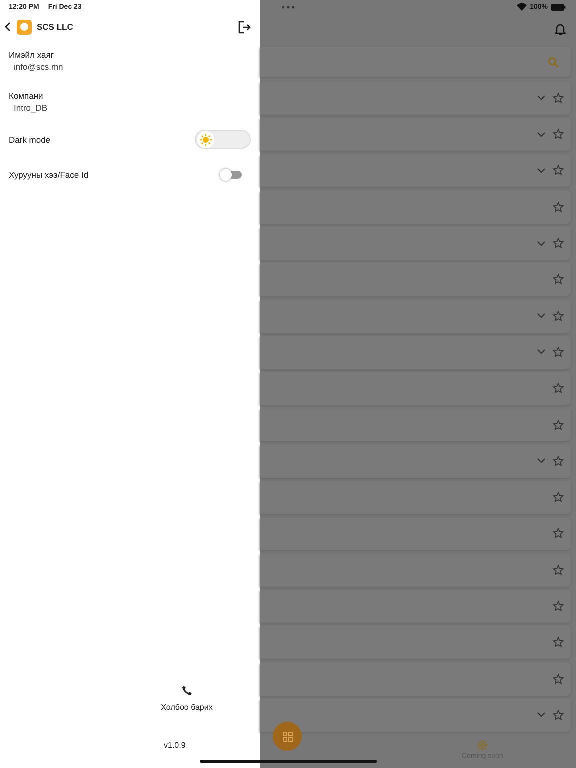  Describe the element at coordinates (8, 27) in the screenshot. I see `back-icon` at that location.